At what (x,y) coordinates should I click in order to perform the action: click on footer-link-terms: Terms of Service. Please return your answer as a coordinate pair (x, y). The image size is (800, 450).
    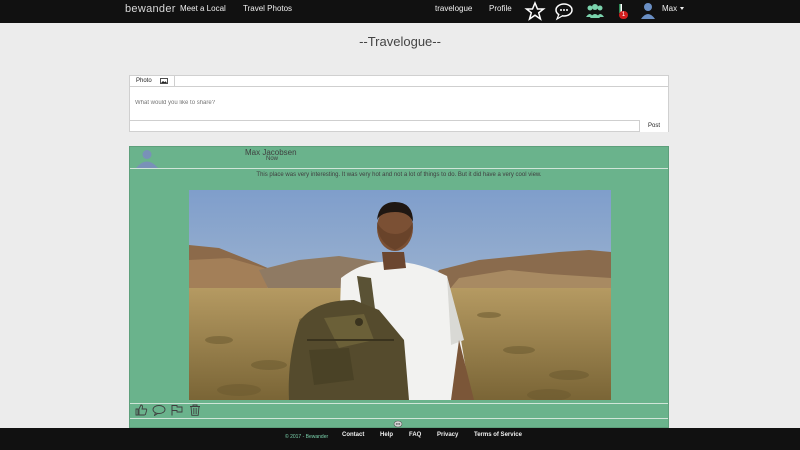
    Looking at the image, I should click on (498, 435).